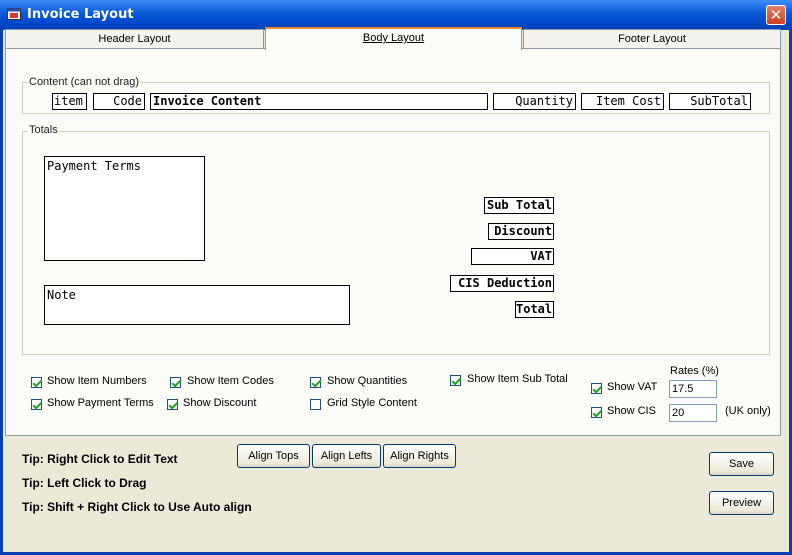  Describe the element at coordinates (693, 413) in the screenshot. I see `cis-rate-input: 20` at that location.